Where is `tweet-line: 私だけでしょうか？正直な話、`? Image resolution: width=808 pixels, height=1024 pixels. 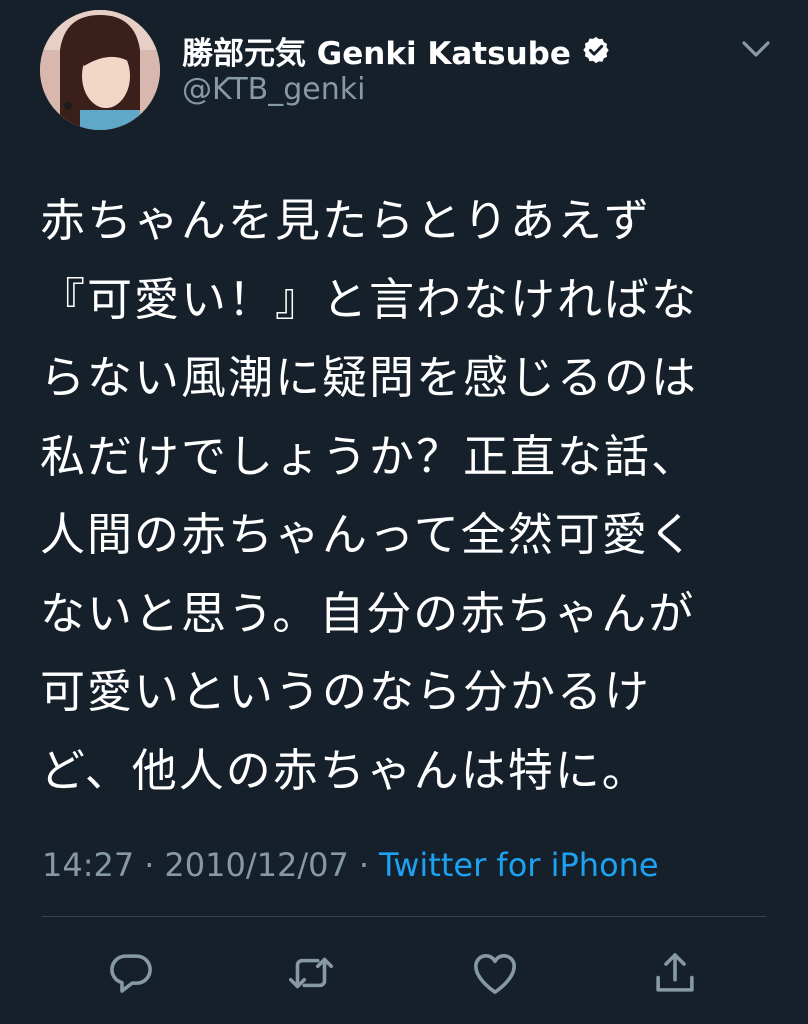 tweet-line: 私だけでしょうか？正直な話、 is located at coordinates (369, 456).